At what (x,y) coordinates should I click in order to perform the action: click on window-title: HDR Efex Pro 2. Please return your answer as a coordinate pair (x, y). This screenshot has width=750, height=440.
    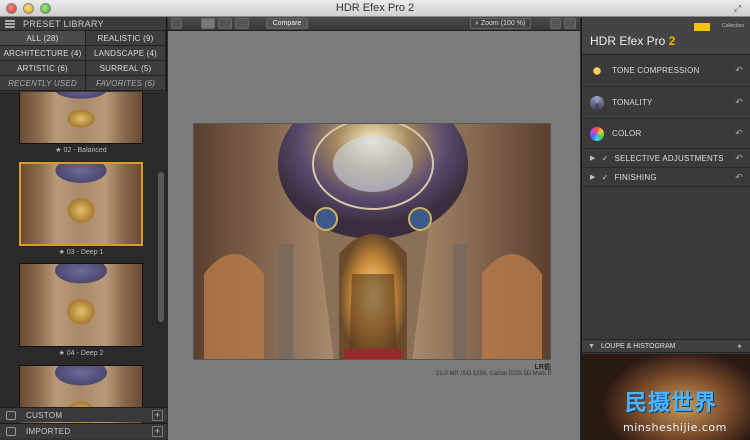
    Looking at the image, I should click on (375, 8).